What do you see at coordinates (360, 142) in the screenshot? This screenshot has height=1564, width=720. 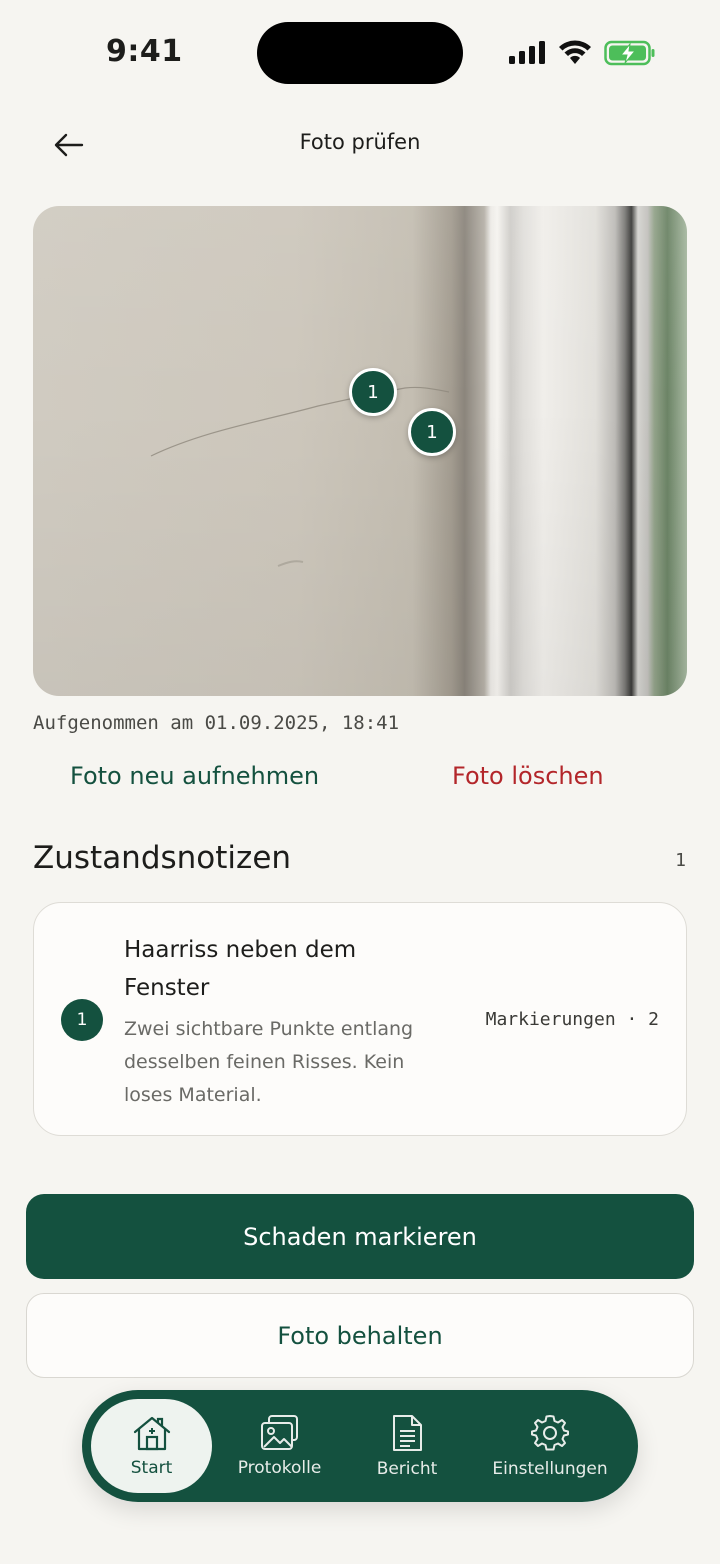 I see `page-title: Foto prüfen` at bounding box center [360, 142].